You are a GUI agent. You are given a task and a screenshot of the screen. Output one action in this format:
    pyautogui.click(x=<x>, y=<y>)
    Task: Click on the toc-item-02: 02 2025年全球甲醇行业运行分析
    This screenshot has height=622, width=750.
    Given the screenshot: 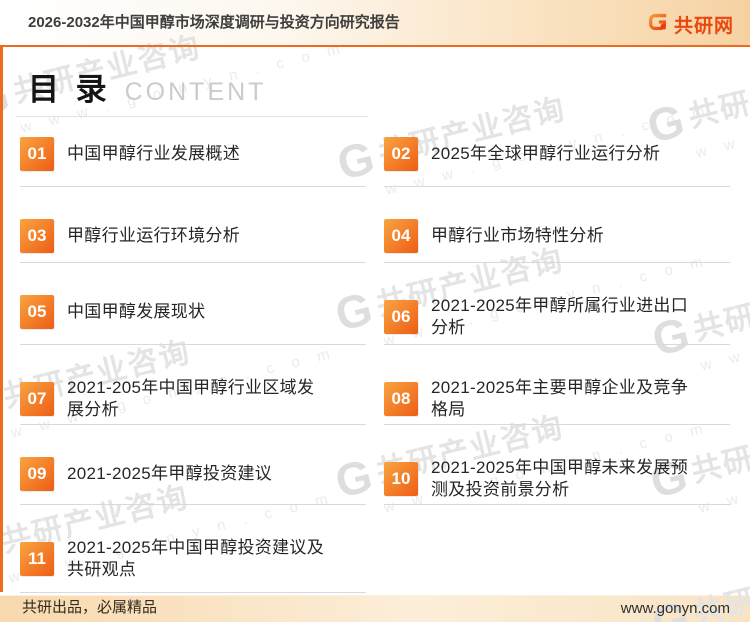 What is the action you would take?
    pyautogui.click(x=557, y=170)
    